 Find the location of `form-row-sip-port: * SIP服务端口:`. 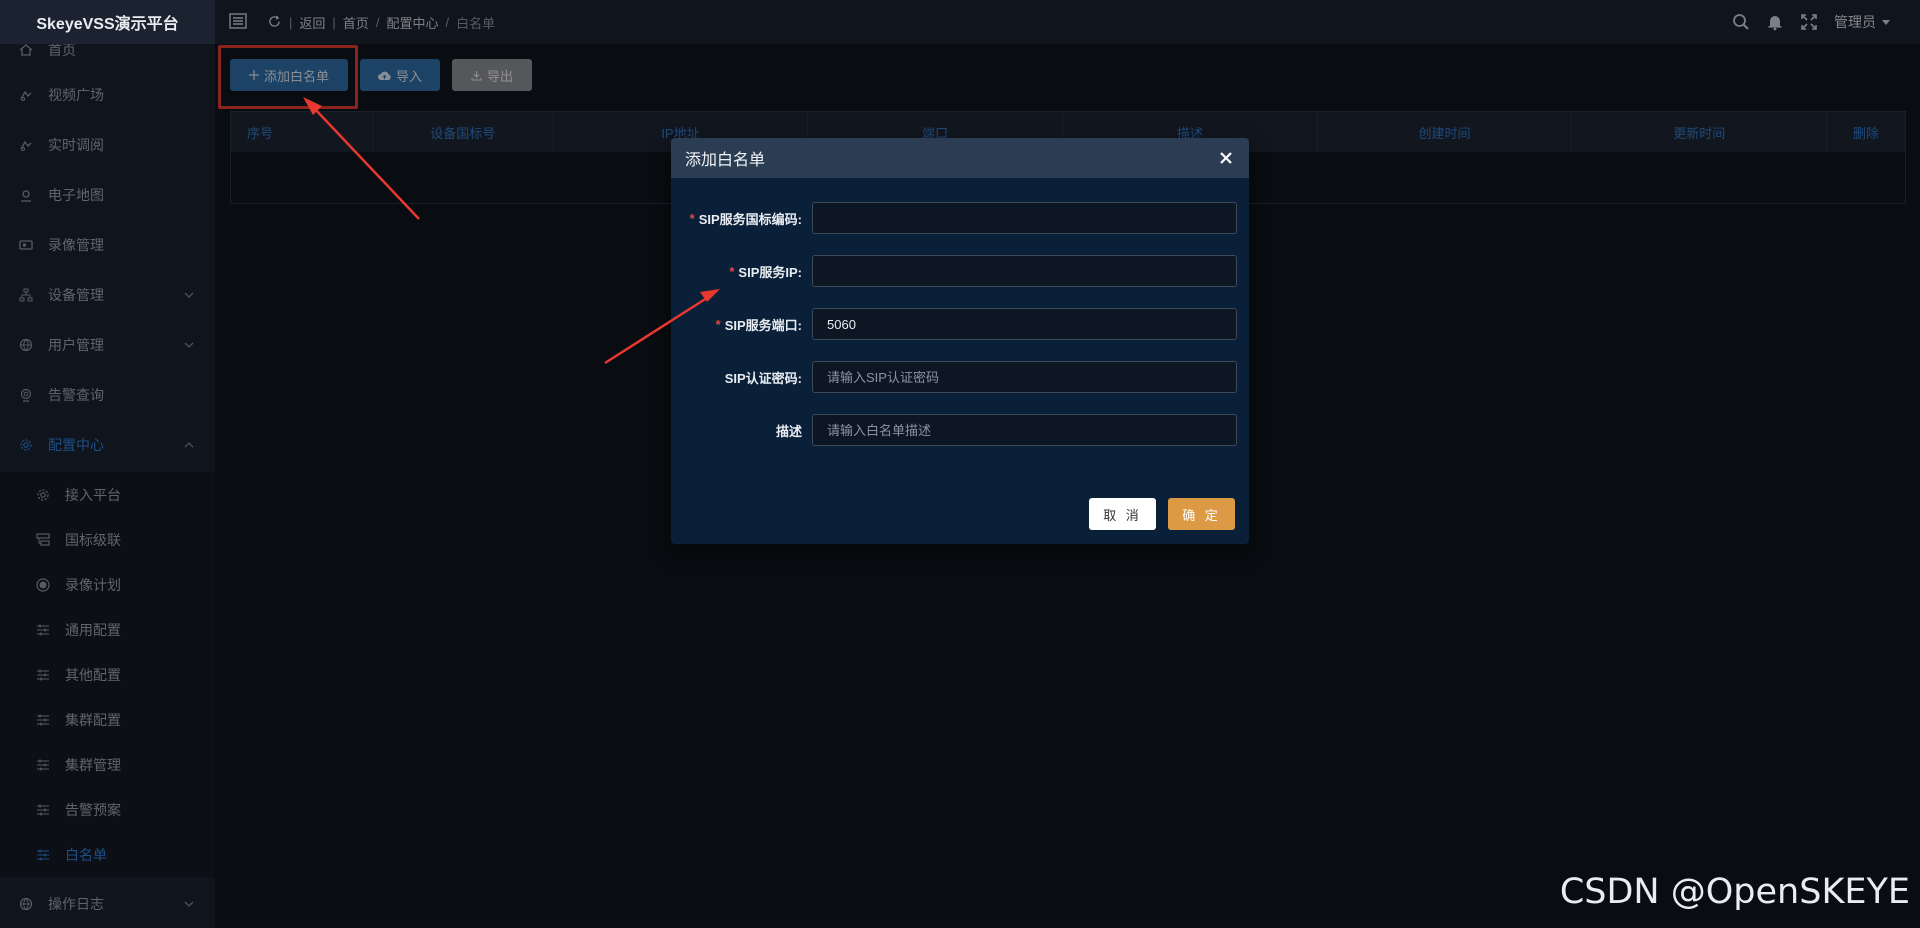

form-row-sip-port: * SIP服务端口: is located at coordinates (960, 324).